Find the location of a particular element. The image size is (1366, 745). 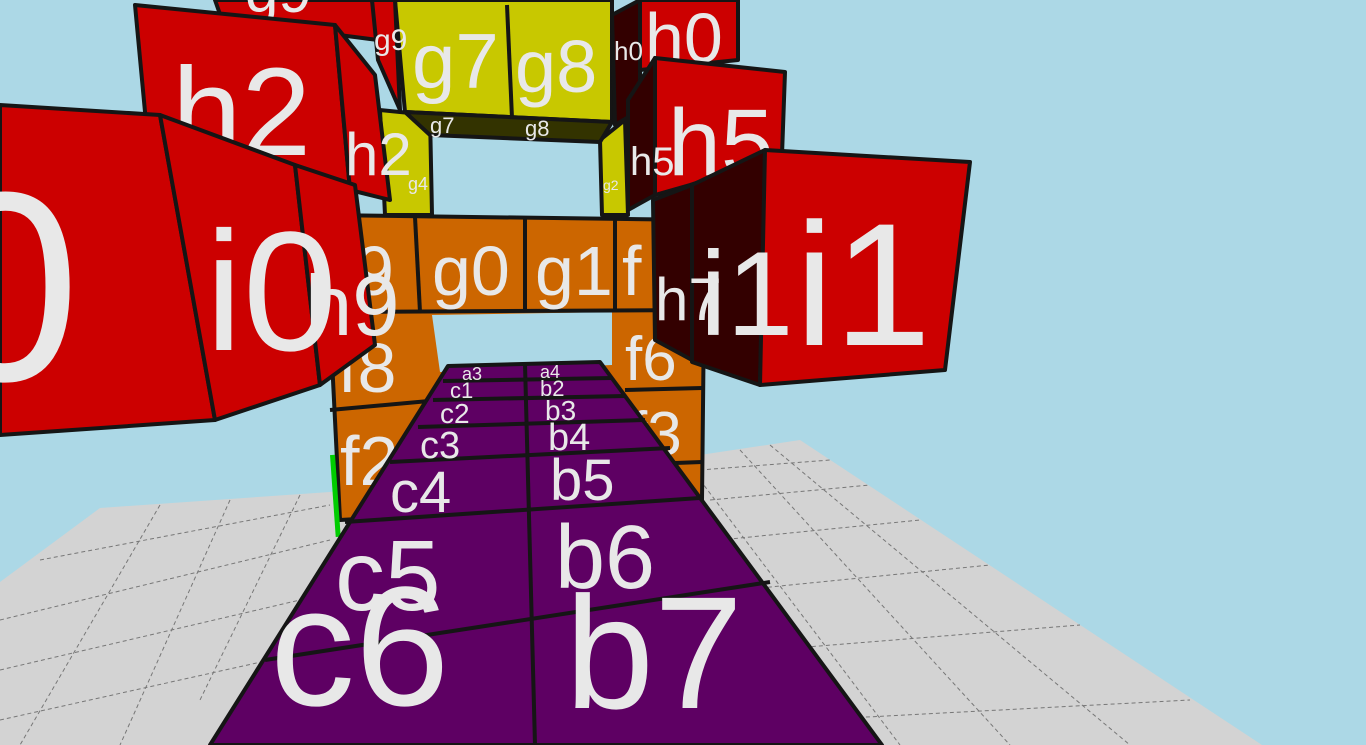

wall-tile-label: g1 is located at coordinates (574, 271).